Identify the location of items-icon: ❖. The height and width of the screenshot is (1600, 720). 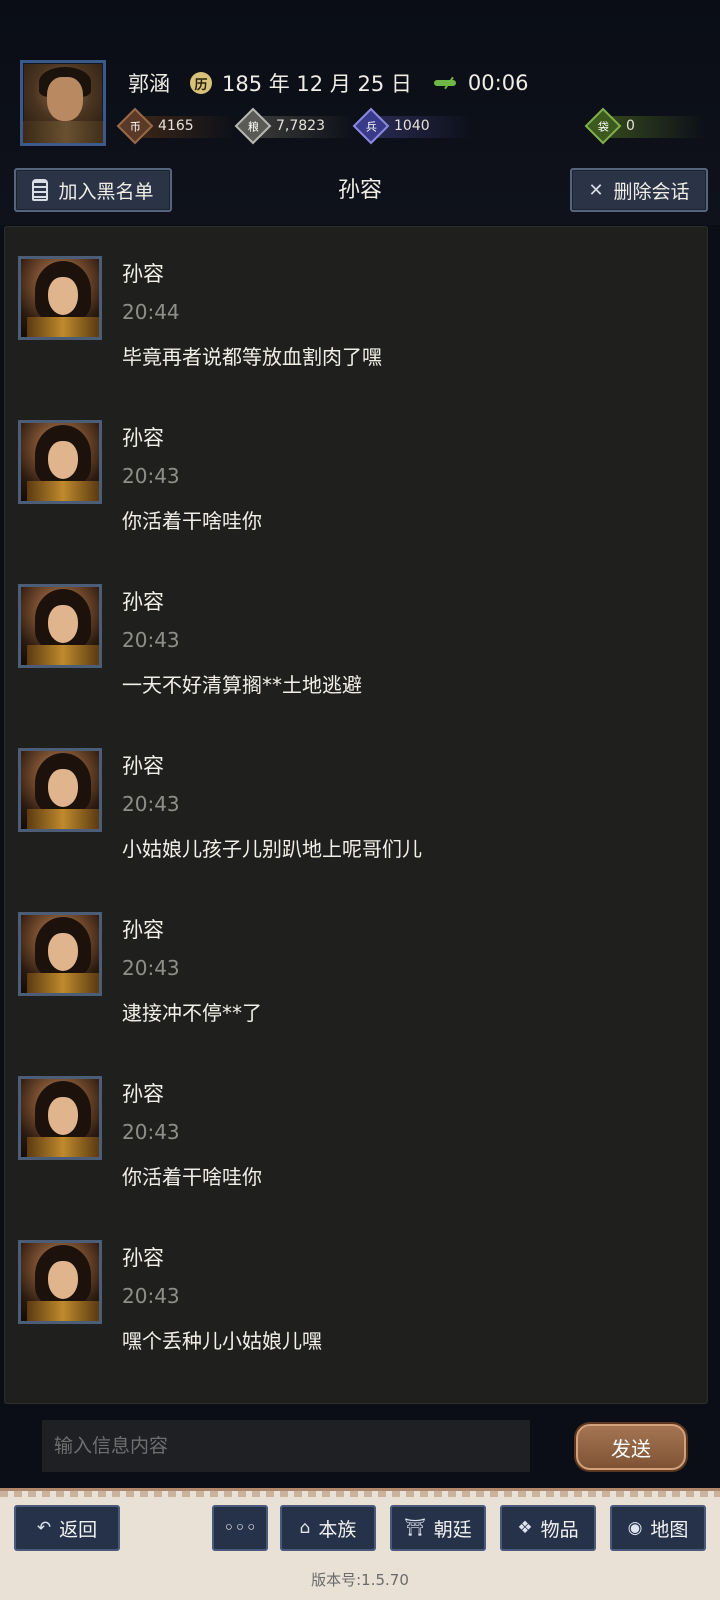
(525, 1528).